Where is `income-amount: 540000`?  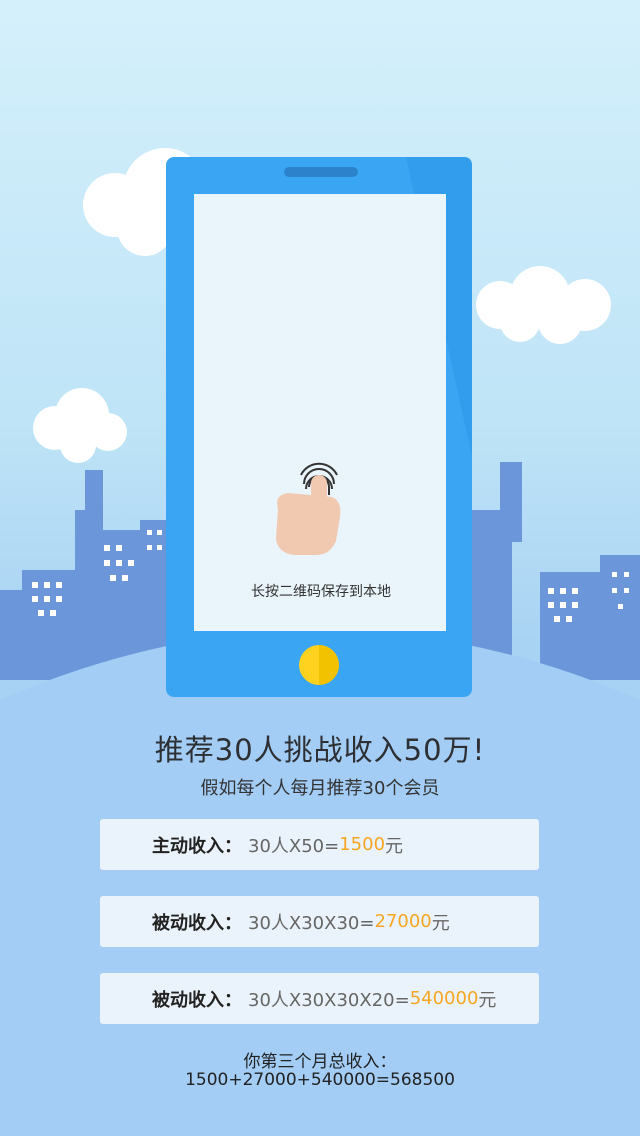 income-amount: 540000 is located at coordinates (444, 998).